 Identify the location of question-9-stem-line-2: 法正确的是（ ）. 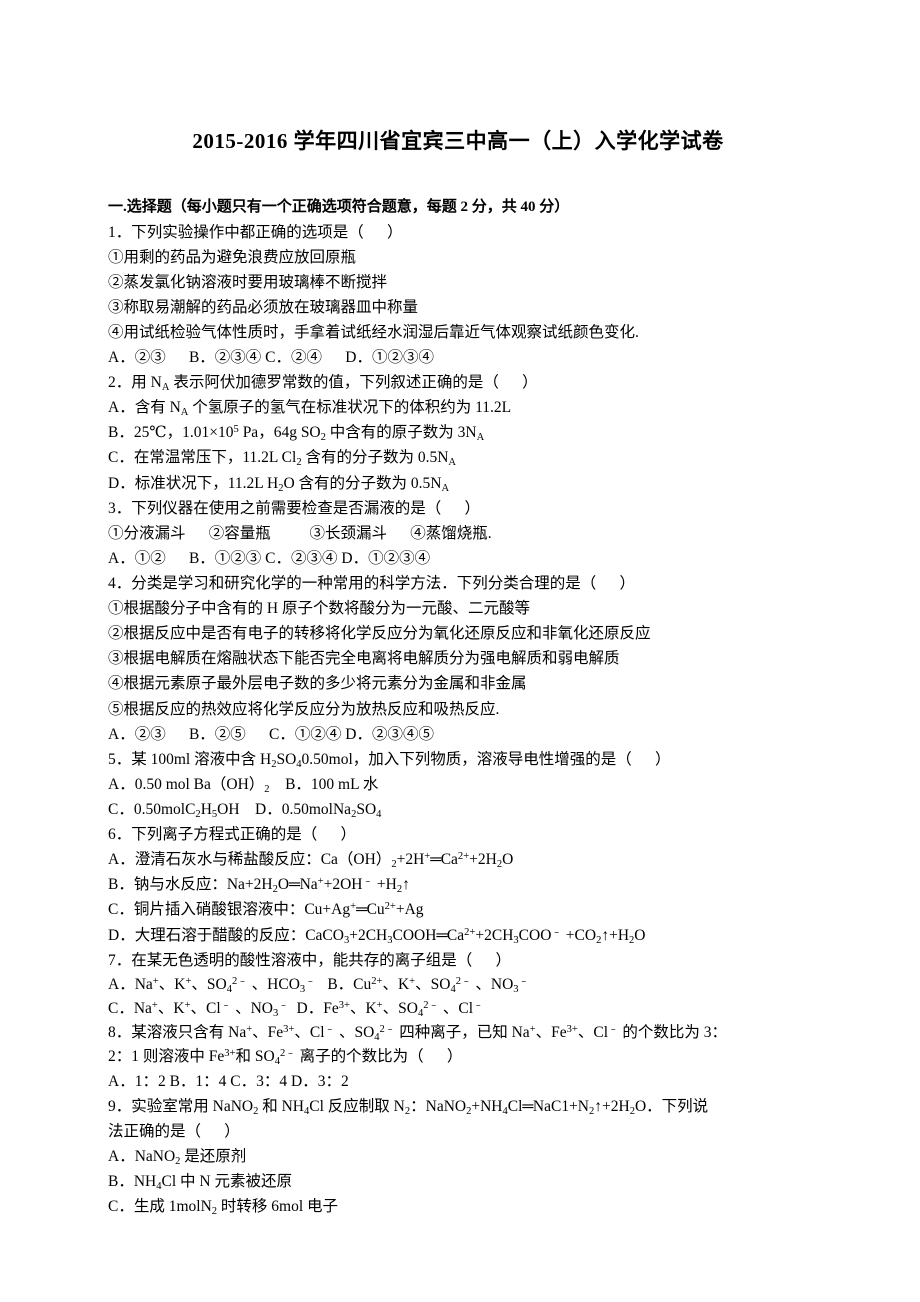
(174, 1132).